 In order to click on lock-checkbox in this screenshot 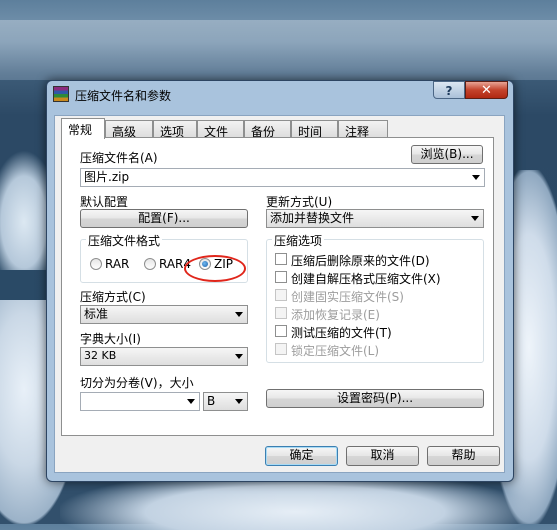, I will do `click(281, 349)`.